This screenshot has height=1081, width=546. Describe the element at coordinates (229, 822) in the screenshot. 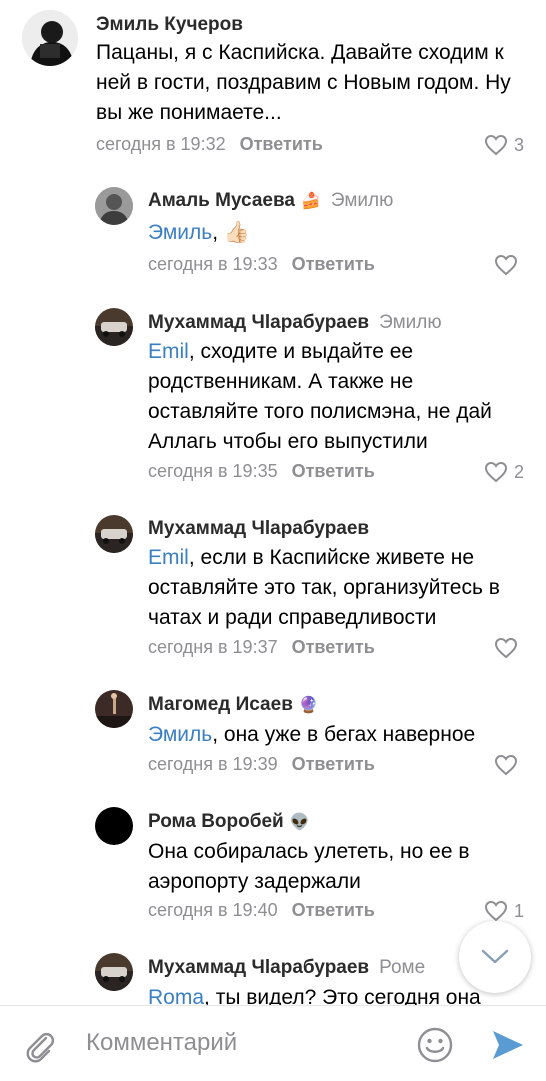

I see `author-name: Рома Воробей 👽` at that location.